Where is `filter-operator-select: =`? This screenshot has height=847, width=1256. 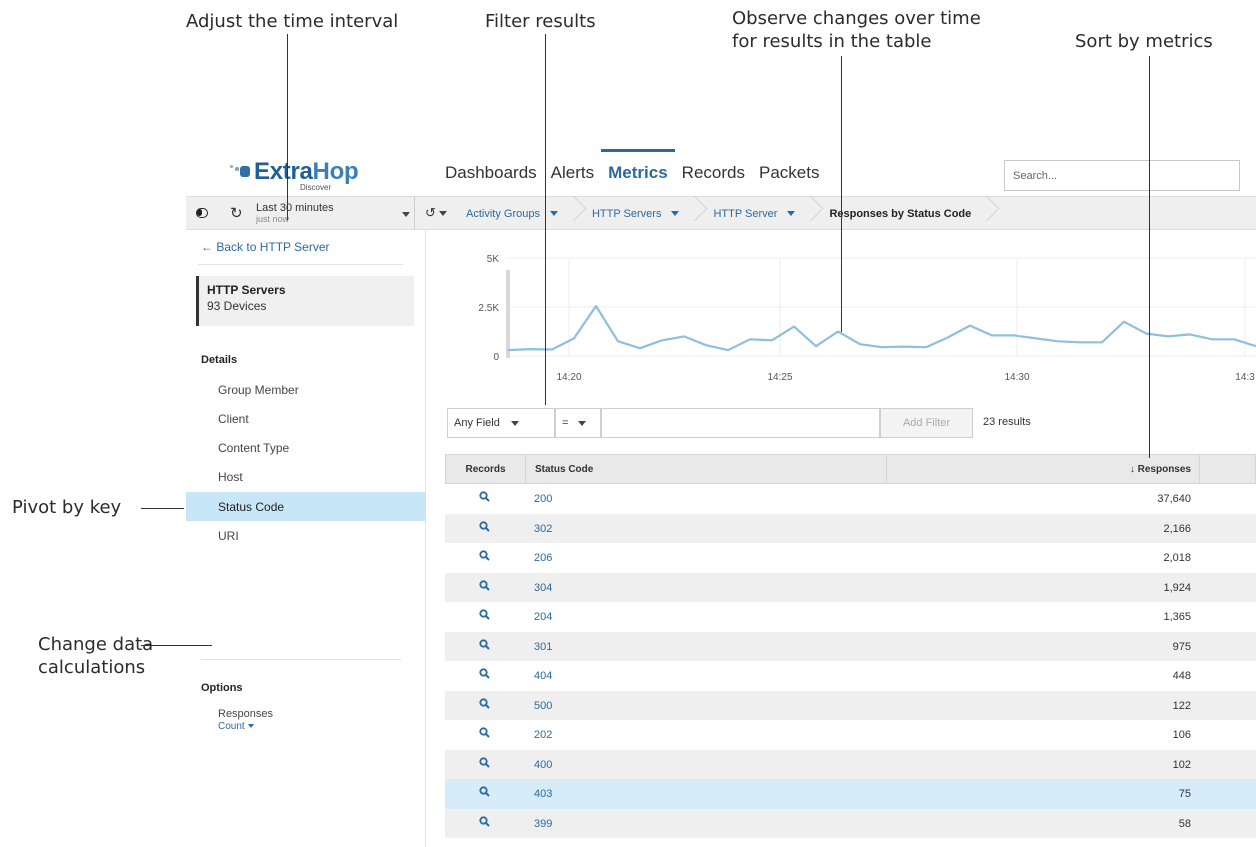
filter-operator-select: = is located at coordinates (578, 423).